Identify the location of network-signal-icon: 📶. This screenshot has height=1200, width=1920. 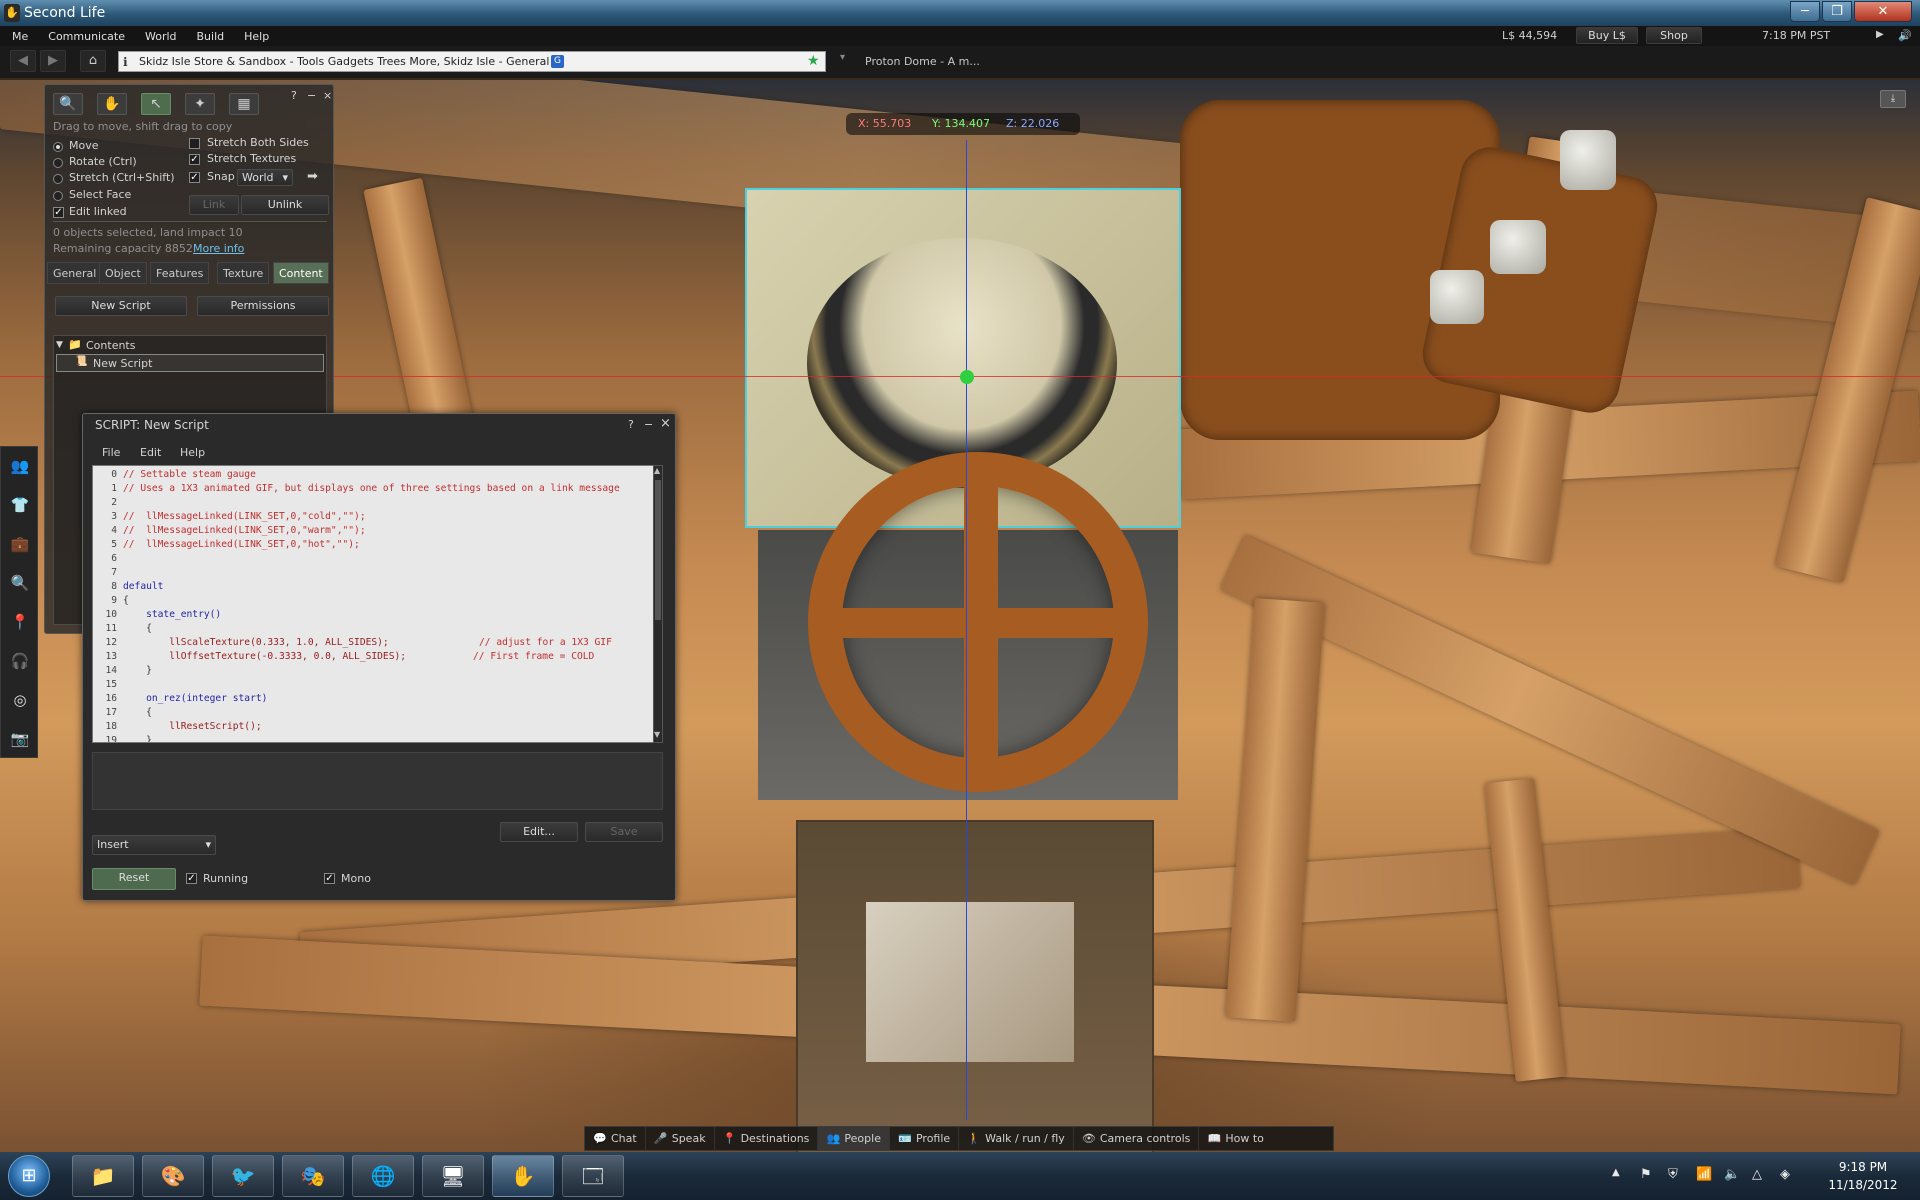
(1704, 1174).